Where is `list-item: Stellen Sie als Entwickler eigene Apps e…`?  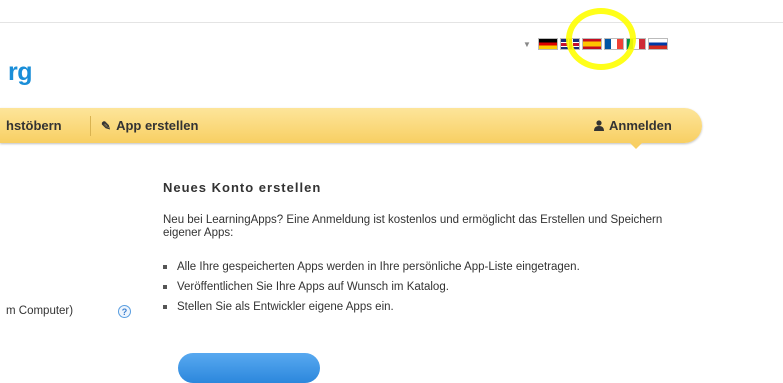 list-item: Stellen Sie als Entwickler eigene Apps e… is located at coordinates (371, 310).